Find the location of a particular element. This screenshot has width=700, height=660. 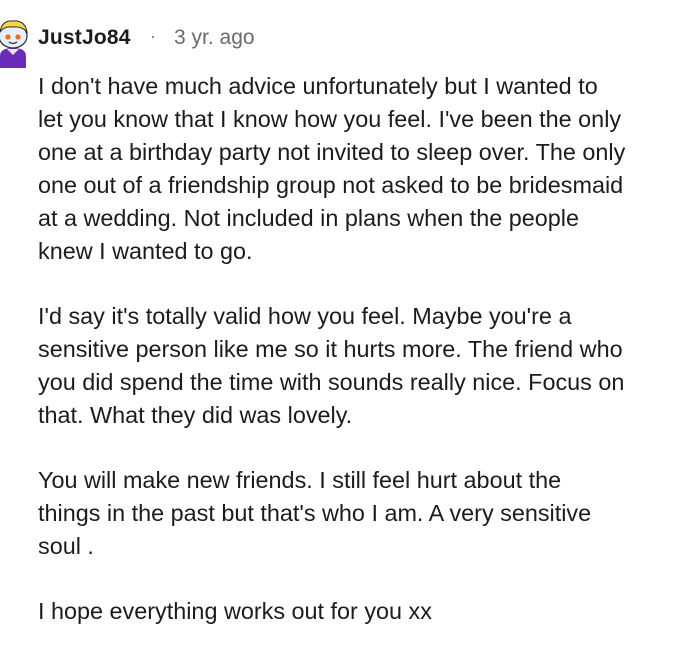

comment-paragraph: I hope everything works out for you xx is located at coordinates (235, 611).